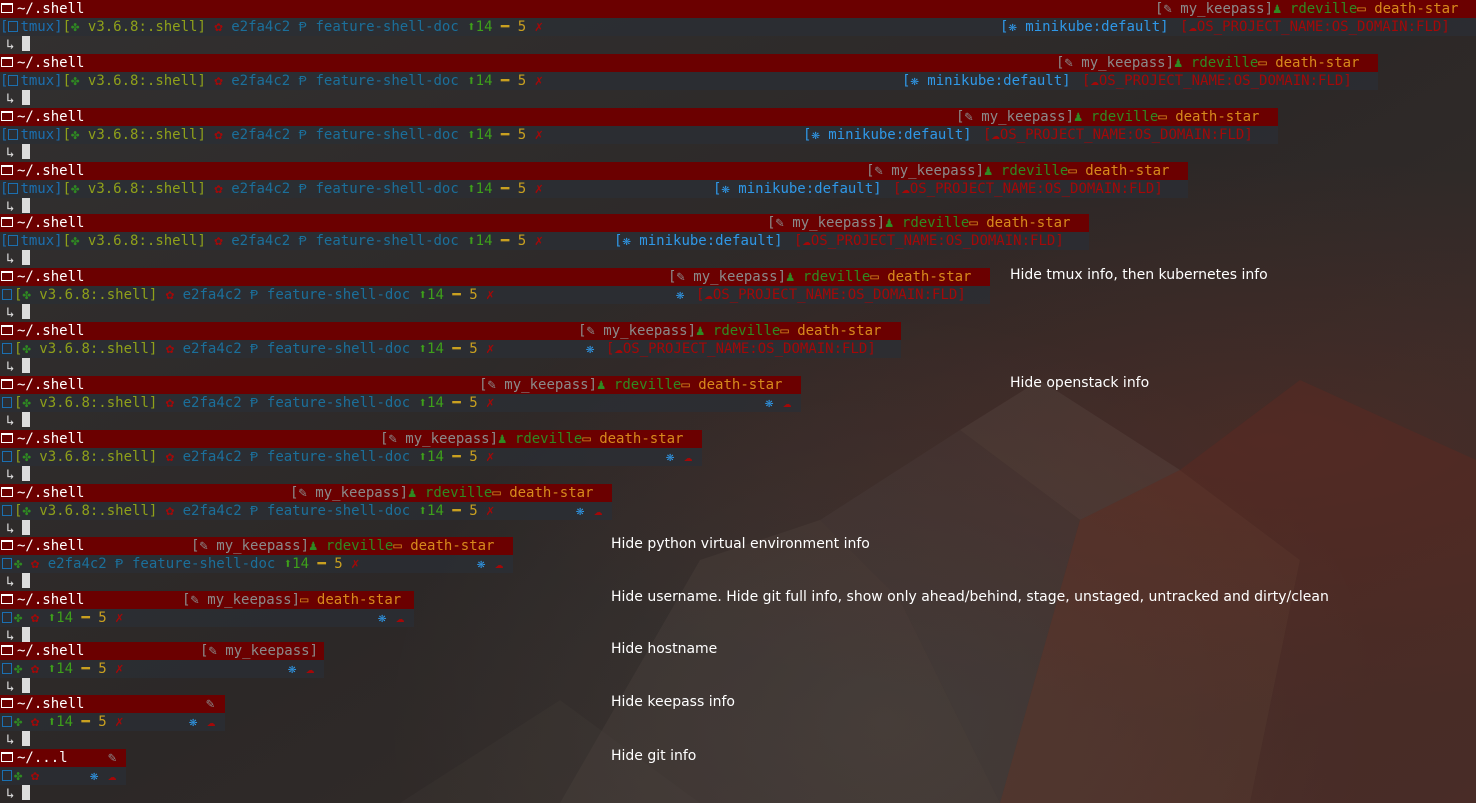 The width and height of the screenshot is (1476, 803). I want to click on python-label: v3.6.8:.shell, so click(138, 81).